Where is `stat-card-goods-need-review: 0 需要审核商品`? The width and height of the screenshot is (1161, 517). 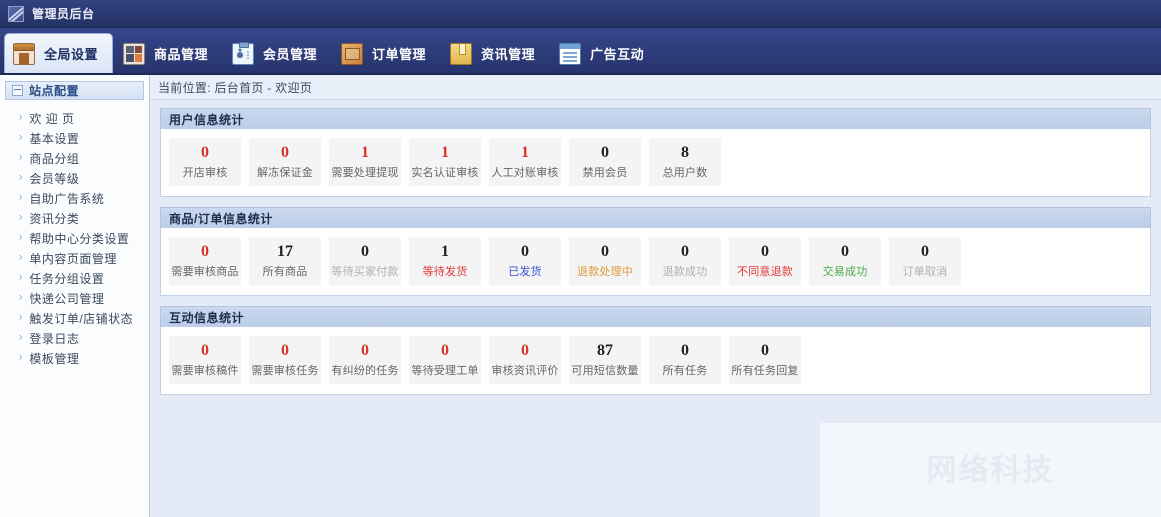
stat-card-goods-need-review: 0 需要审核商品 is located at coordinates (205, 261).